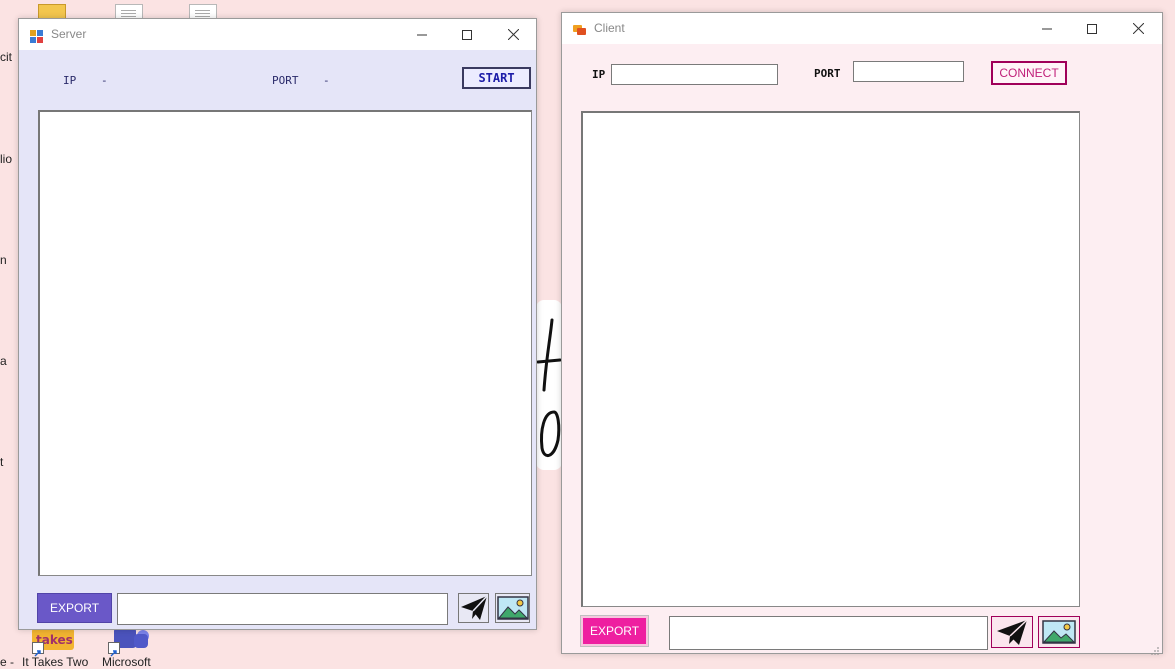  What do you see at coordinates (609, 28) in the screenshot?
I see `window-title: Client` at bounding box center [609, 28].